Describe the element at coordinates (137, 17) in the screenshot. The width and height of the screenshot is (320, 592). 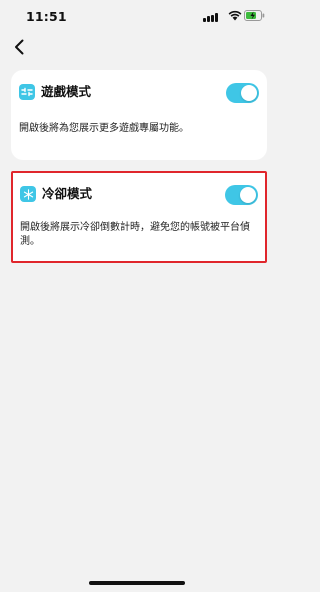
I see `status-bar: 11:51` at that location.